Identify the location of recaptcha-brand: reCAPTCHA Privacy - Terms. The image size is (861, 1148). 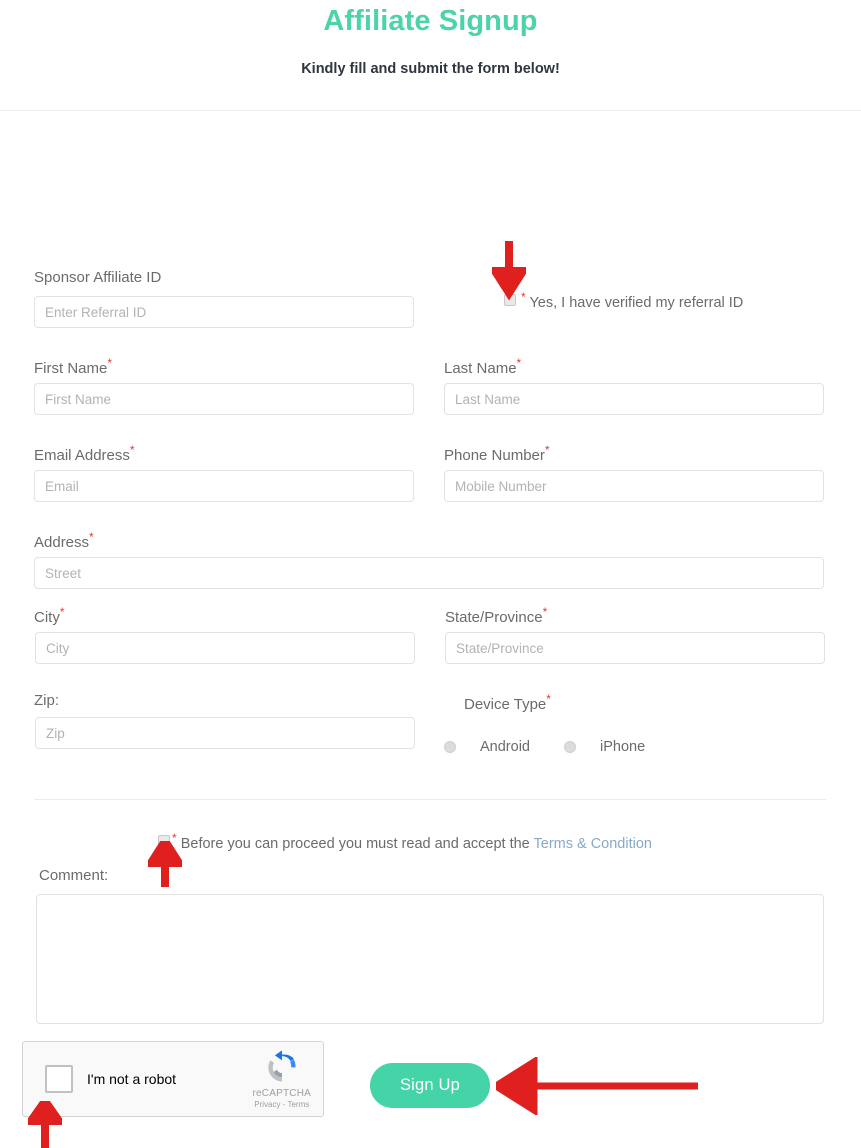
(282, 1079).